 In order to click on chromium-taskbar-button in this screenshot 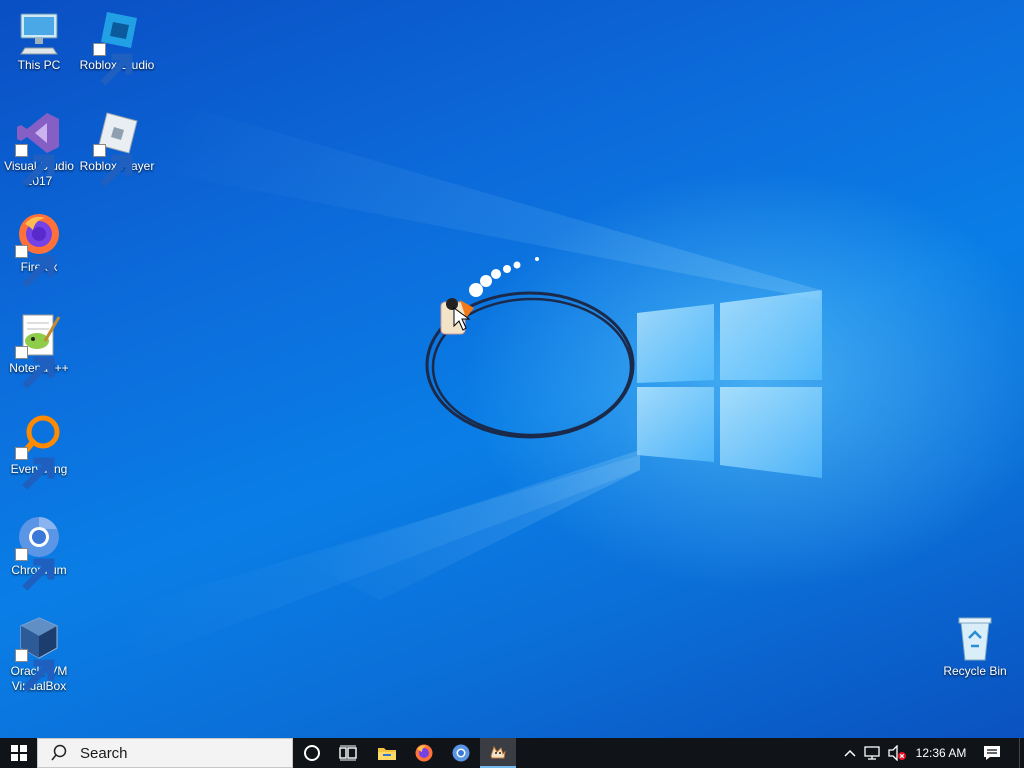, I will do `click(461, 753)`.